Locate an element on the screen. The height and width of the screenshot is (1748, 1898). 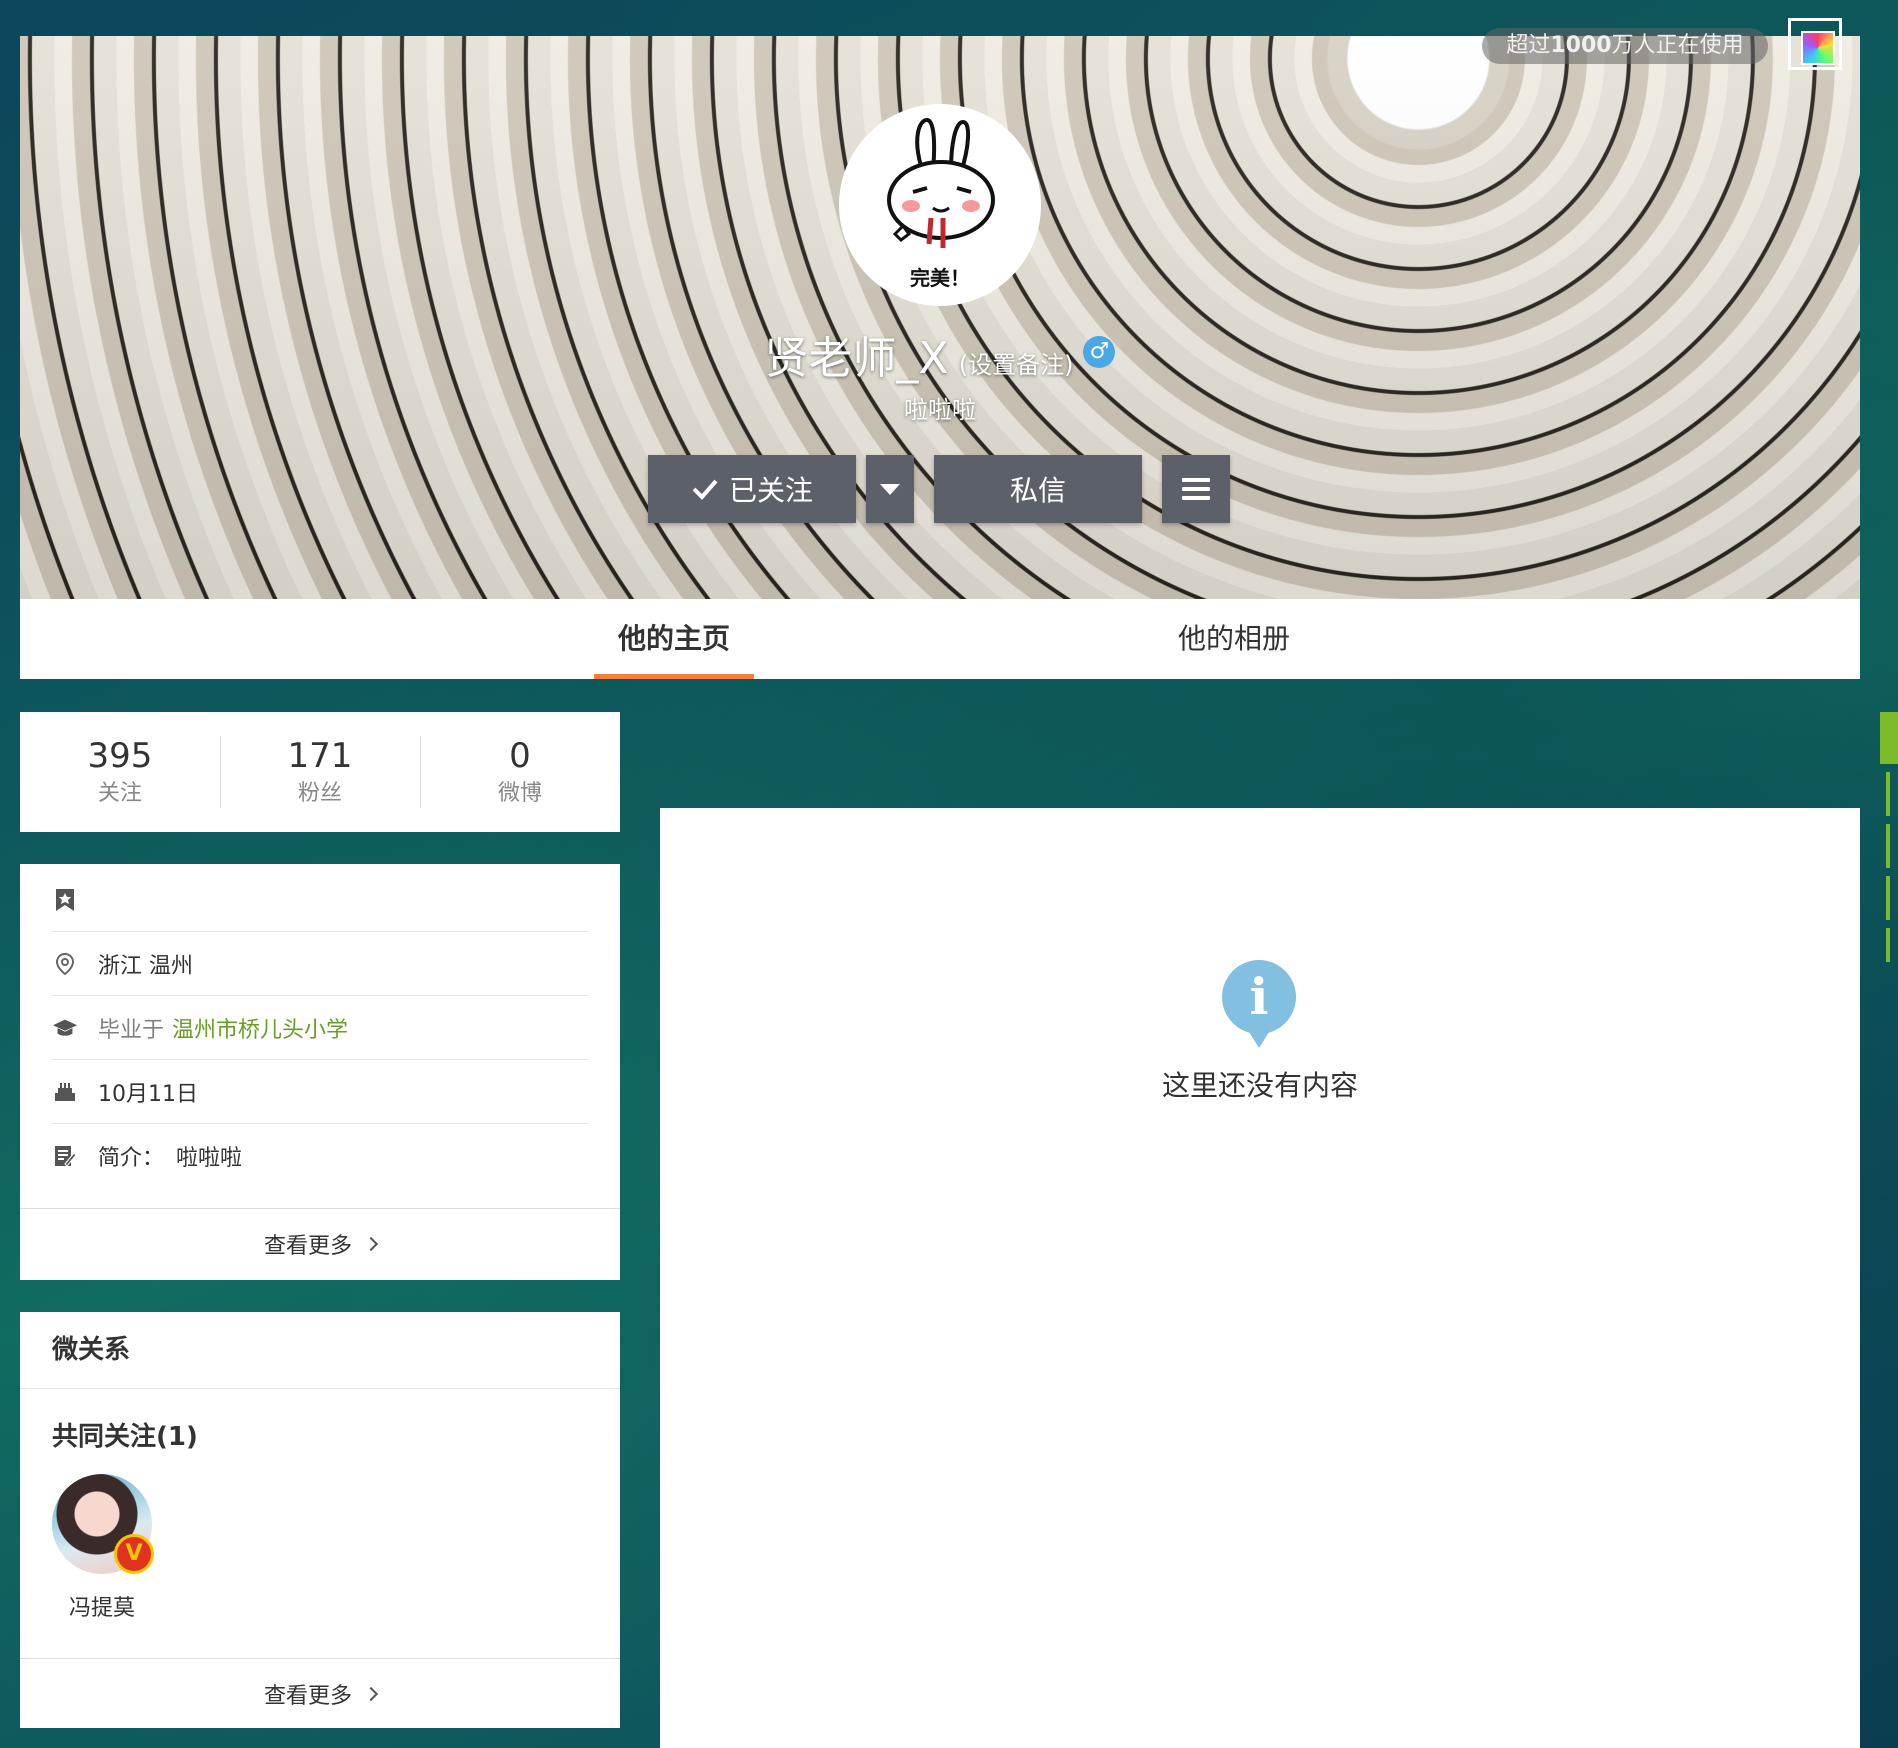
relations-card: 微关系 共同关注(1) V 冯提莫 查看更多 is located at coordinates (320, 1520).